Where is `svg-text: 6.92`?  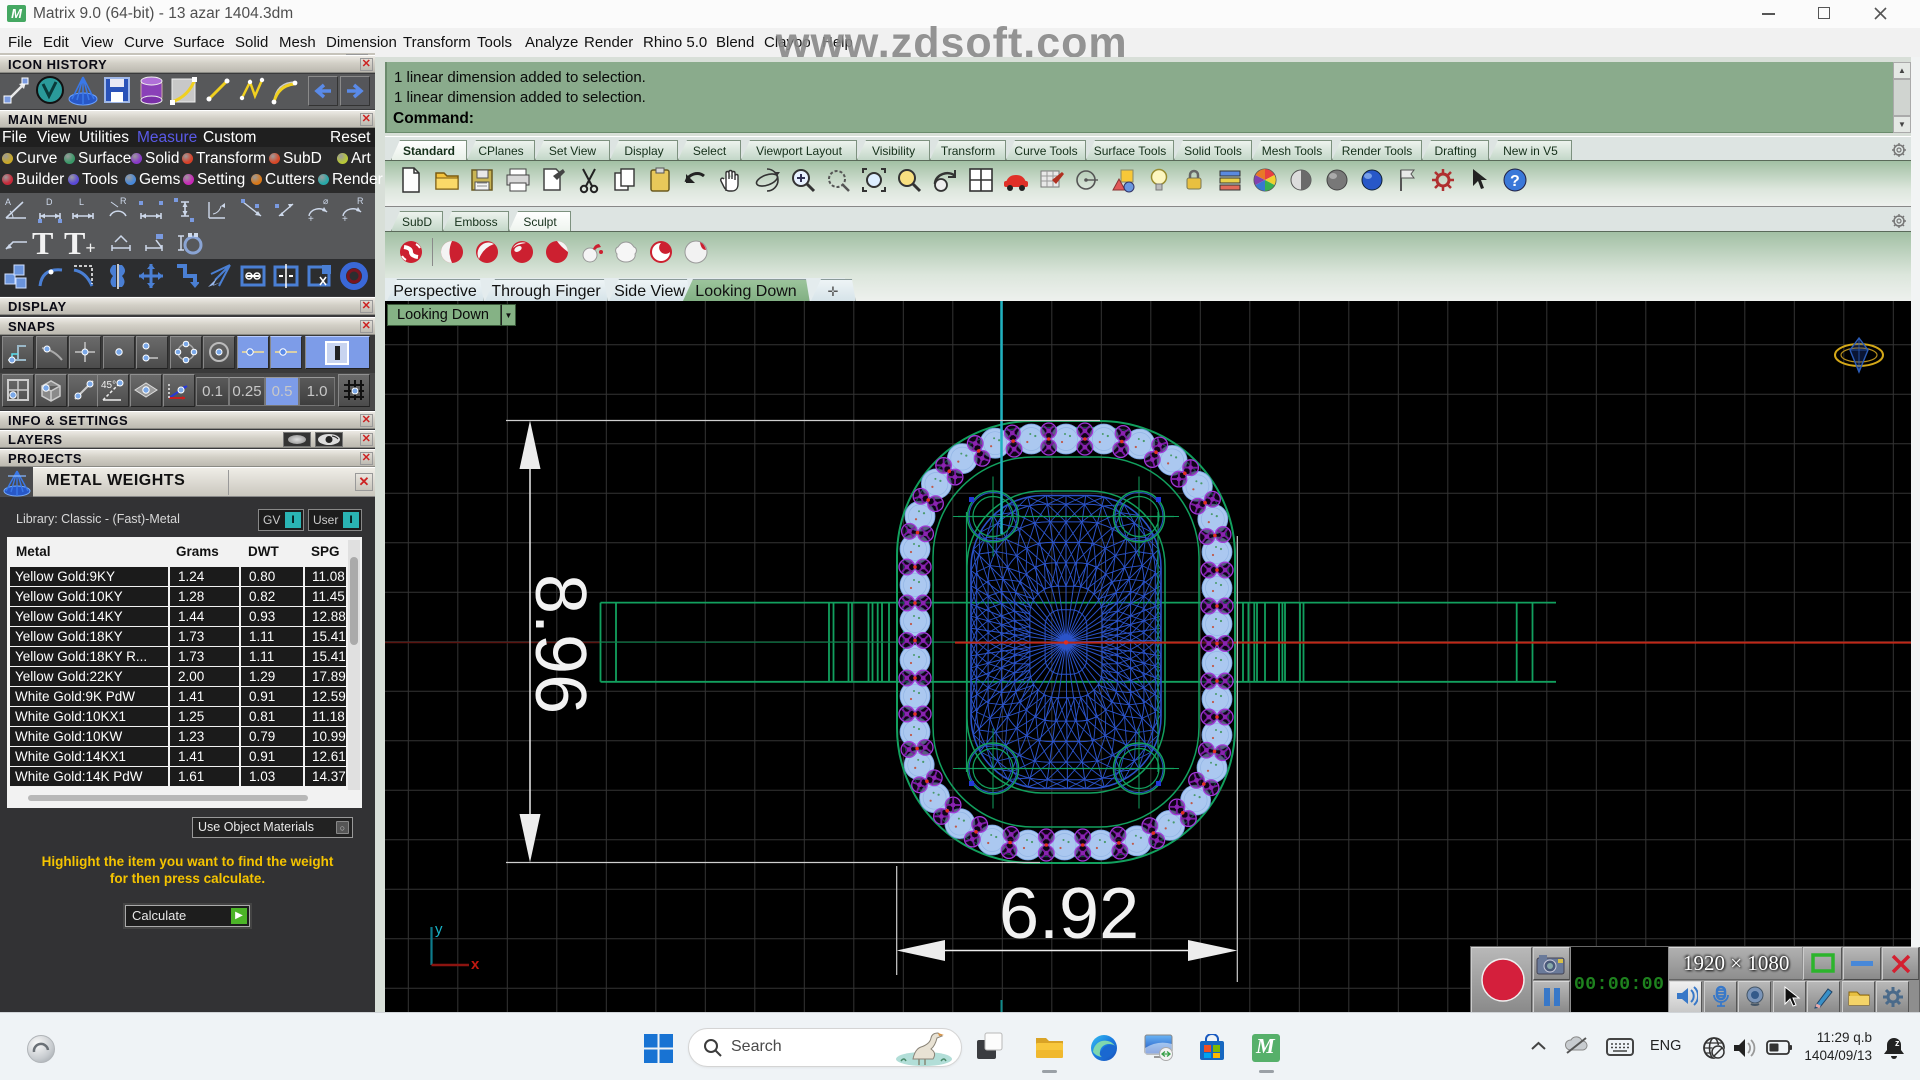
svg-text: 6.92 is located at coordinates (1069, 914).